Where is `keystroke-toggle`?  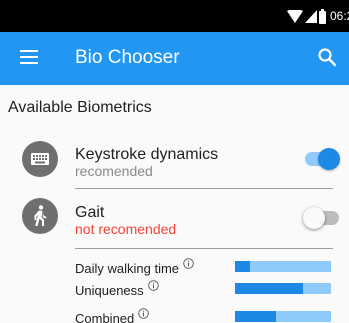
keystroke-toggle is located at coordinates (322, 159).